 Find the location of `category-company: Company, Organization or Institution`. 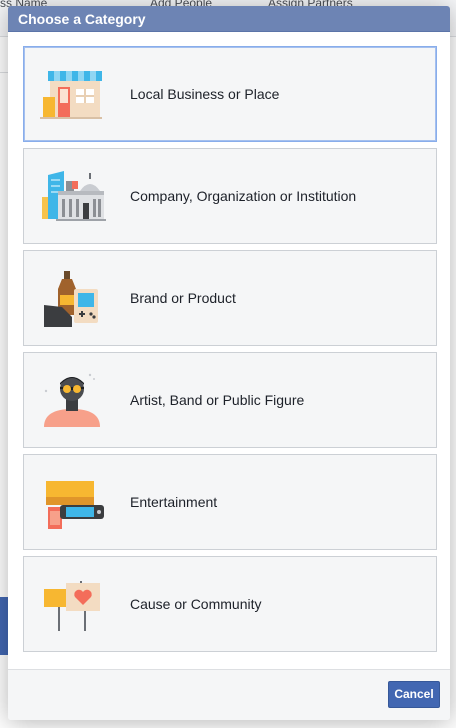

category-company: Company, Organization or Institution is located at coordinates (230, 196).